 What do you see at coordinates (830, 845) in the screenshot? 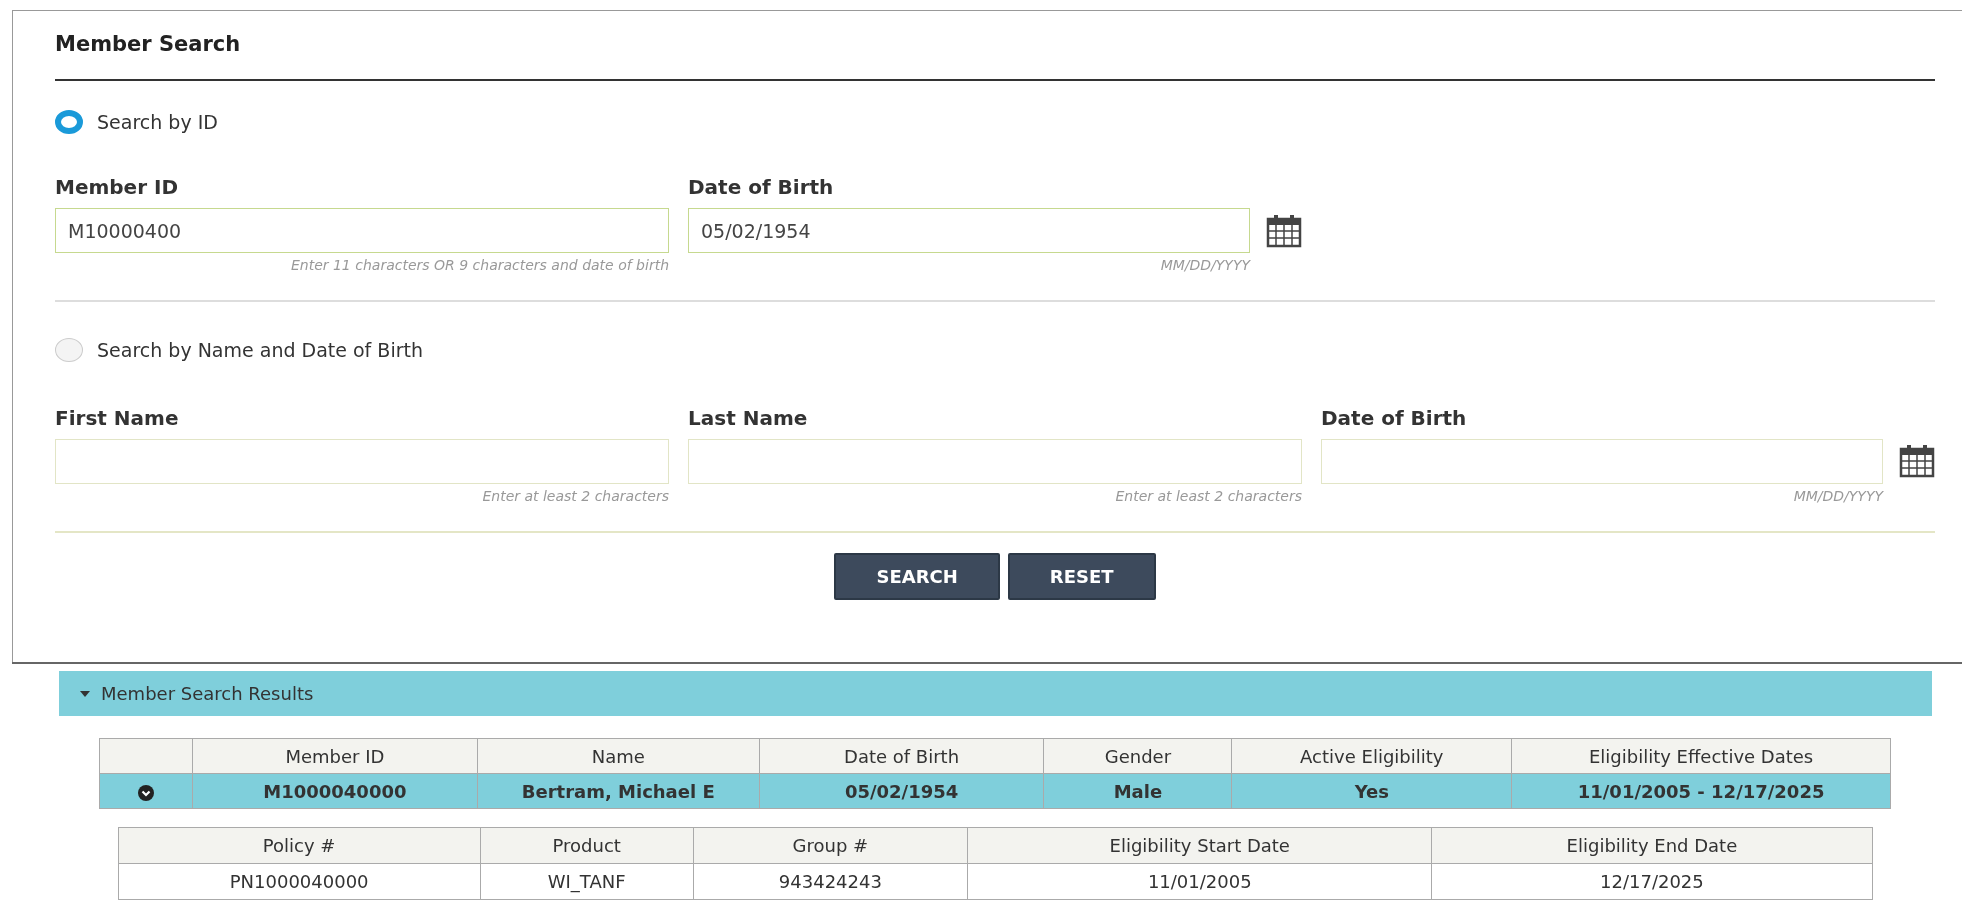
I see `column-header: Group #` at bounding box center [830, 845].